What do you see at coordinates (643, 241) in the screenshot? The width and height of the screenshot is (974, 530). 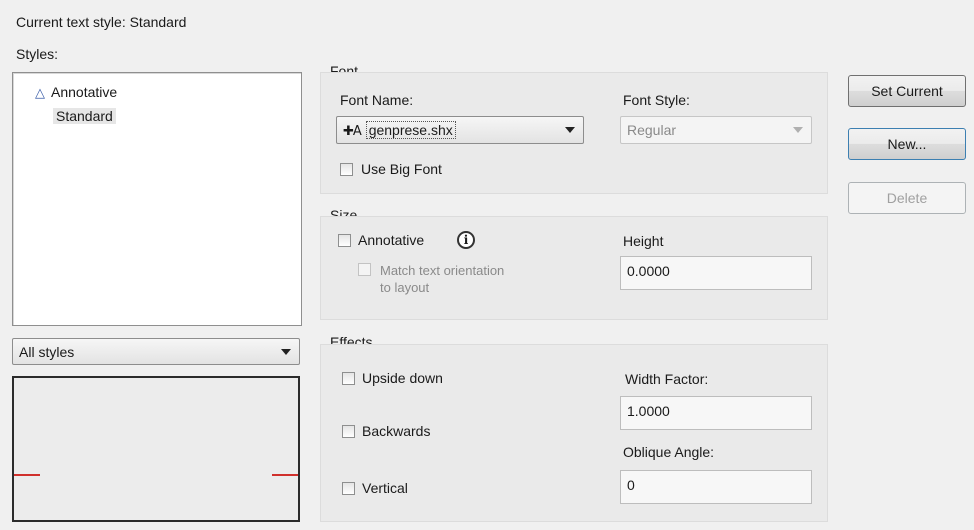 I see `height-label: Height` at bounding box center [643, 241].